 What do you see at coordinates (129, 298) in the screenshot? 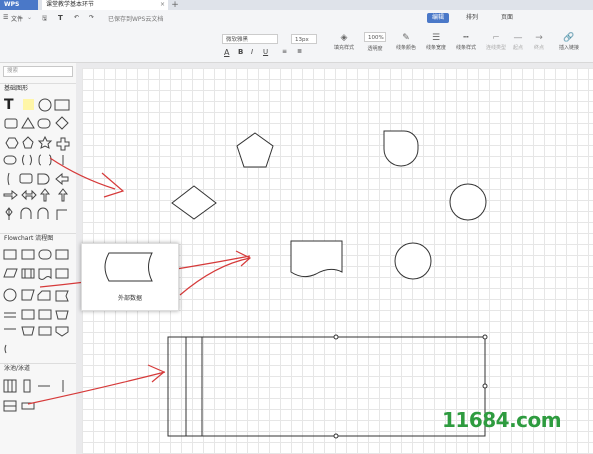
I see `popup-label: 外部数据` at bounding box center [129, 298].